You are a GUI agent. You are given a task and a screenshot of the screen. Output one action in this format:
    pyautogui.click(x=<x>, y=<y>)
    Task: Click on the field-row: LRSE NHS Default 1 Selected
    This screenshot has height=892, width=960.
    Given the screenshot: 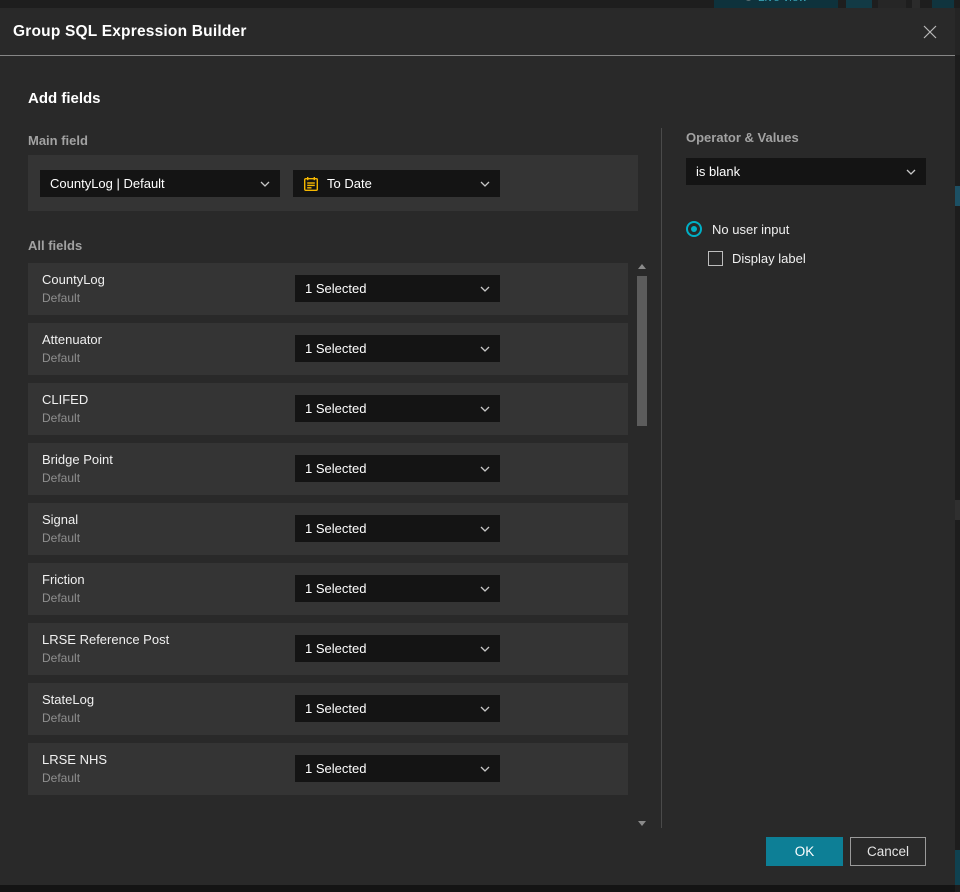 What is the action you would take?
    pyautogui.click(x=328, y=769)
    